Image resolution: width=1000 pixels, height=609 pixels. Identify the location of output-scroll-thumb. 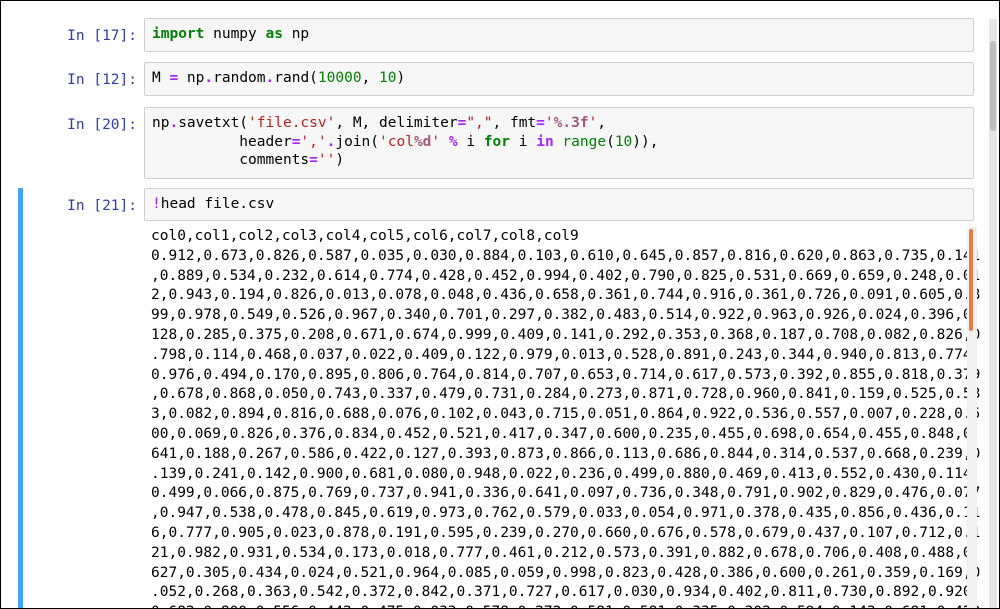
(971, 280).